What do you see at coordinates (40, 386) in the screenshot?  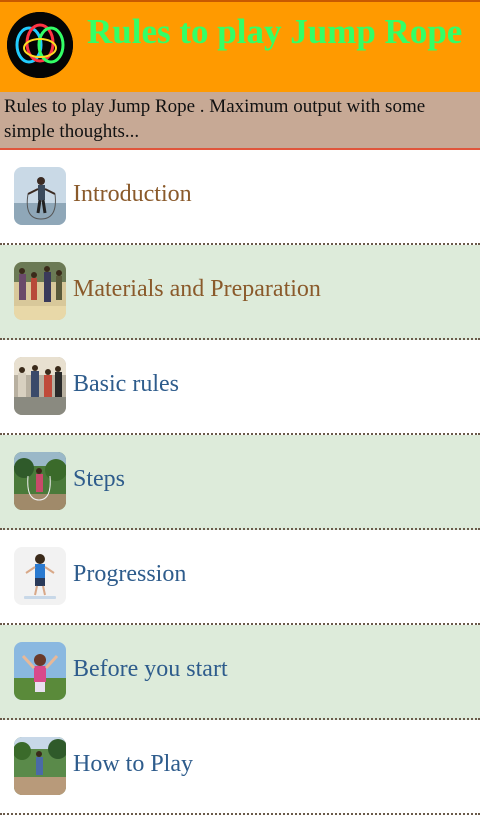 I see `group-jumping-thumbnail` at bounding box center [40, 386].